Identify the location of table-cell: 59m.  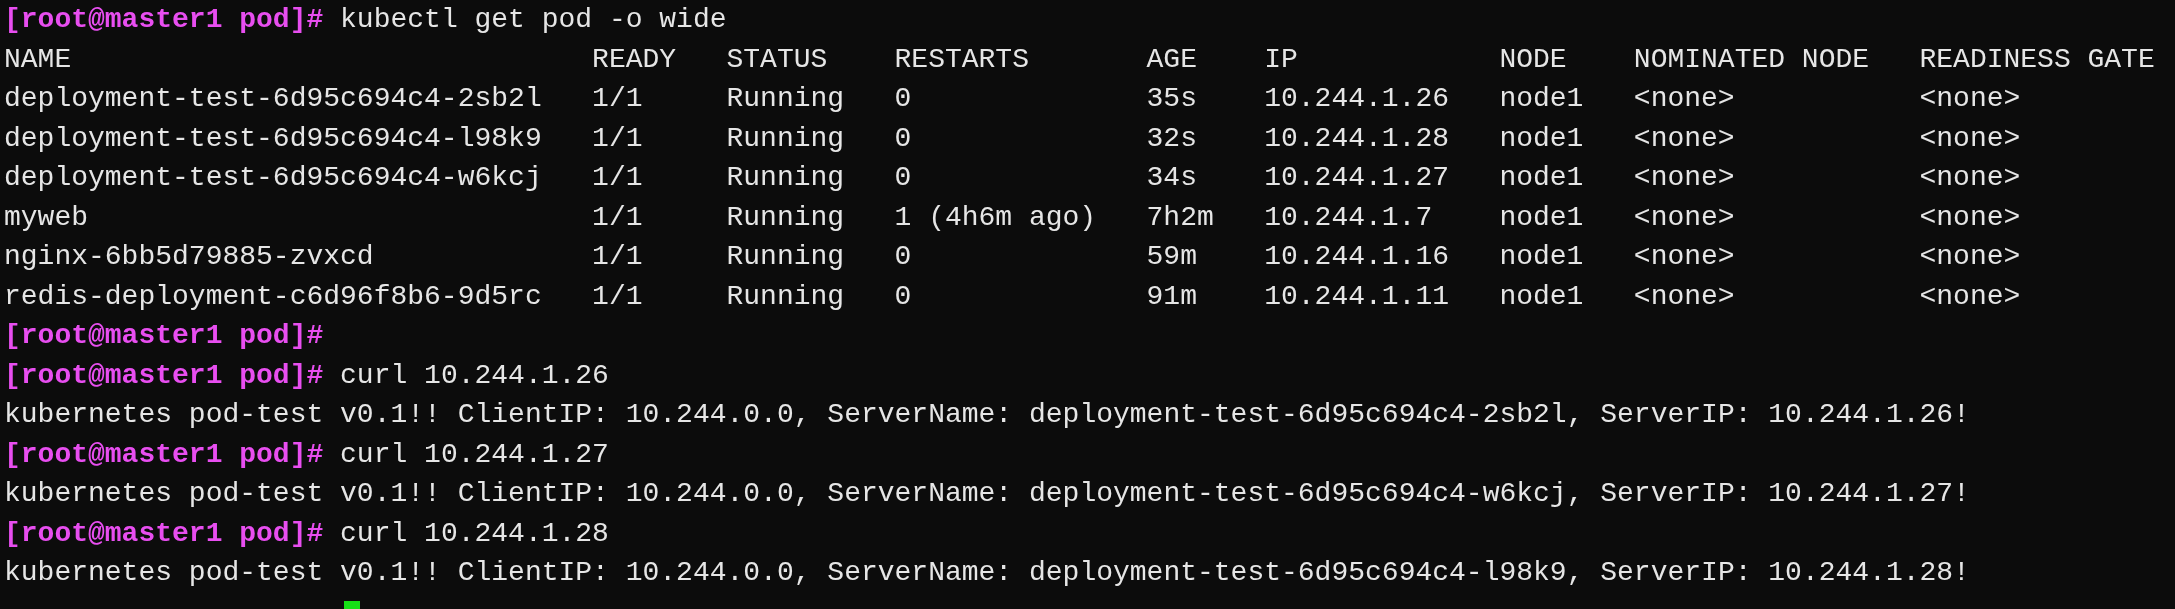
(1171, 256).